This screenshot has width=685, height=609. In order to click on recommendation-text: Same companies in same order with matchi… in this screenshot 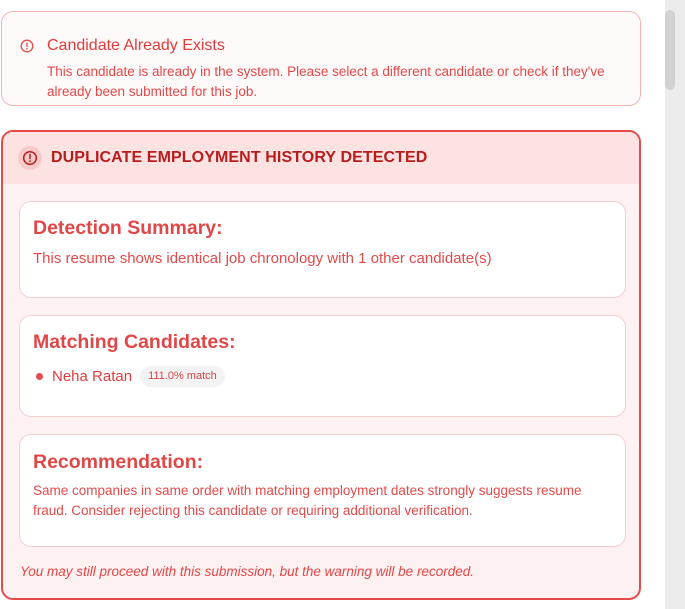, I will do `click(307, 500)`.